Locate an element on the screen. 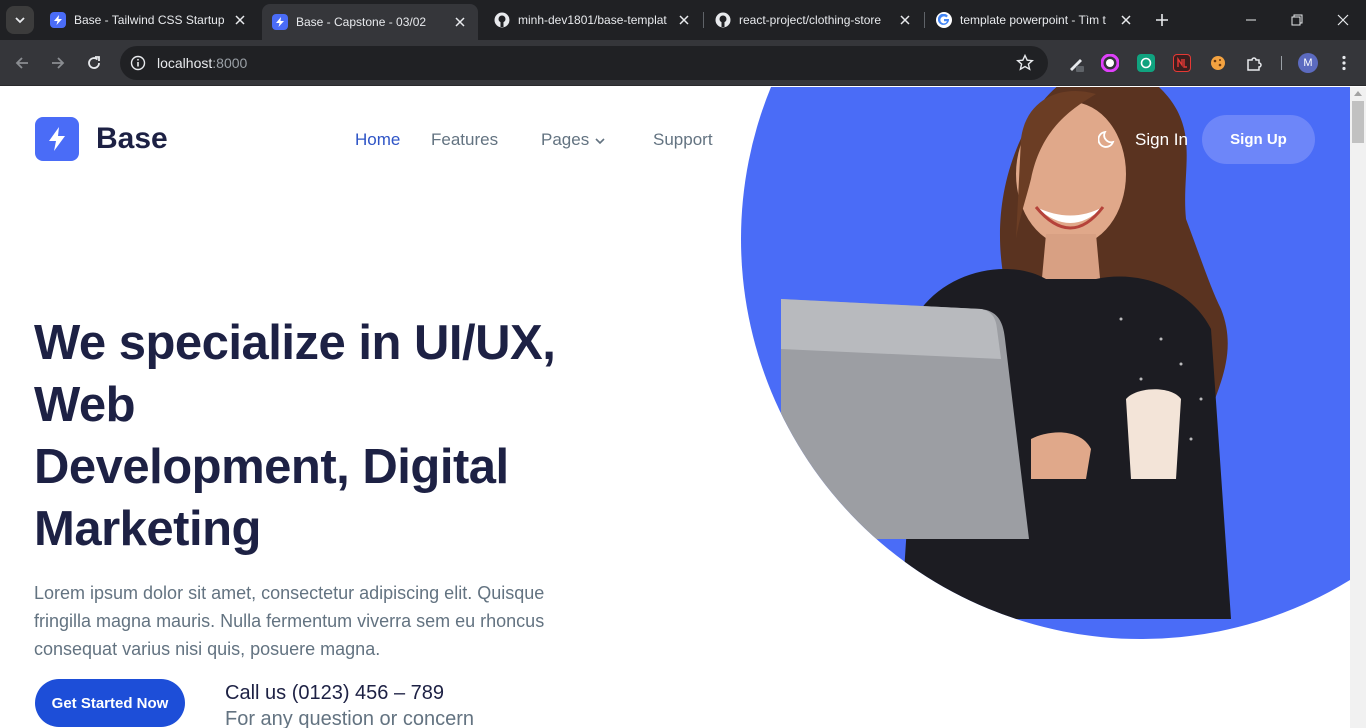  arrow-left-icon is located at coordinates (21, 63).